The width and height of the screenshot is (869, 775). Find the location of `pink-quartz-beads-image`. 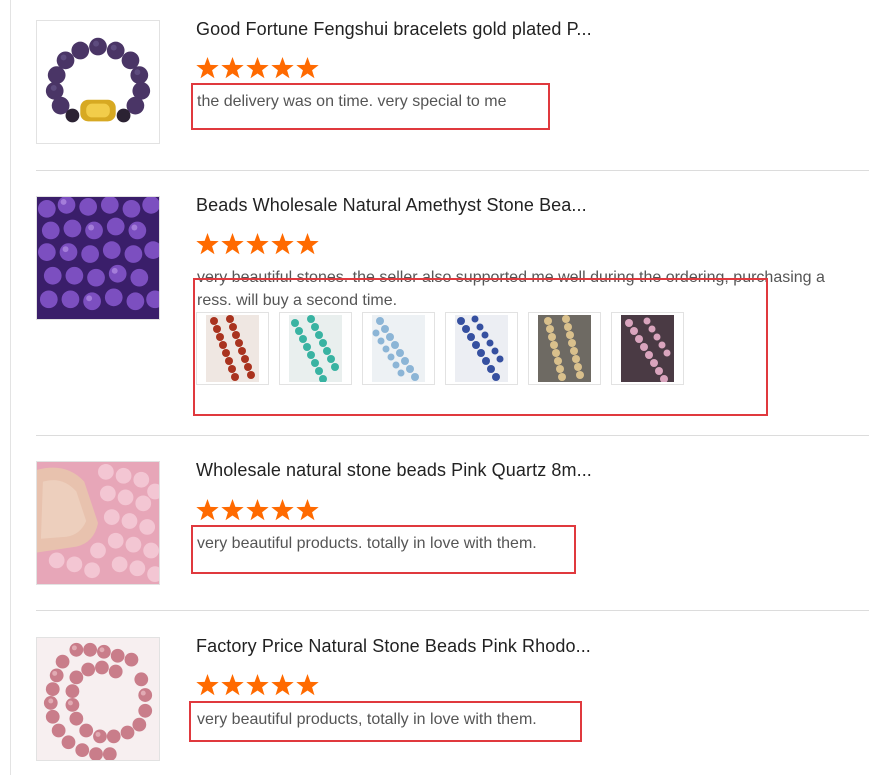

pink-quartz-beads-image is located at coordinates (98, 523).